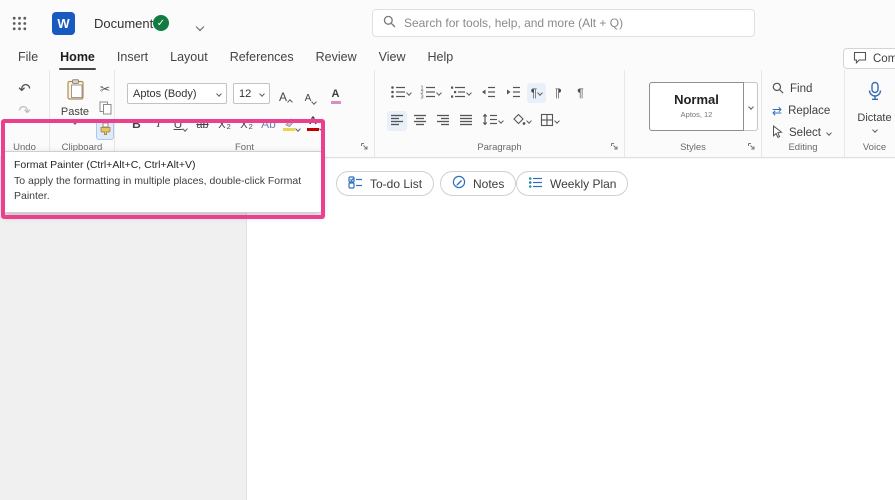 This screenshot has height=500, width=895. I want to click on ribbon-group-editing: Find ⇄ Replace Select Editing, so click(803, 113).